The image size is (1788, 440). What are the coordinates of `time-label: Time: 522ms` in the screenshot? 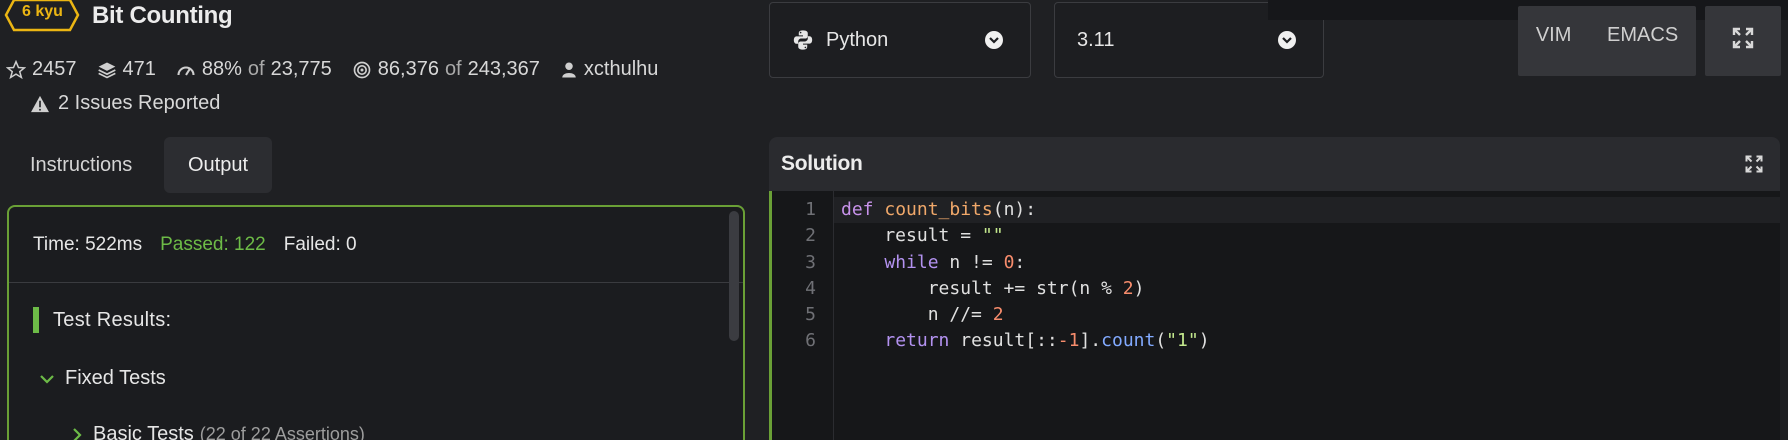 It's located at (88, 244).